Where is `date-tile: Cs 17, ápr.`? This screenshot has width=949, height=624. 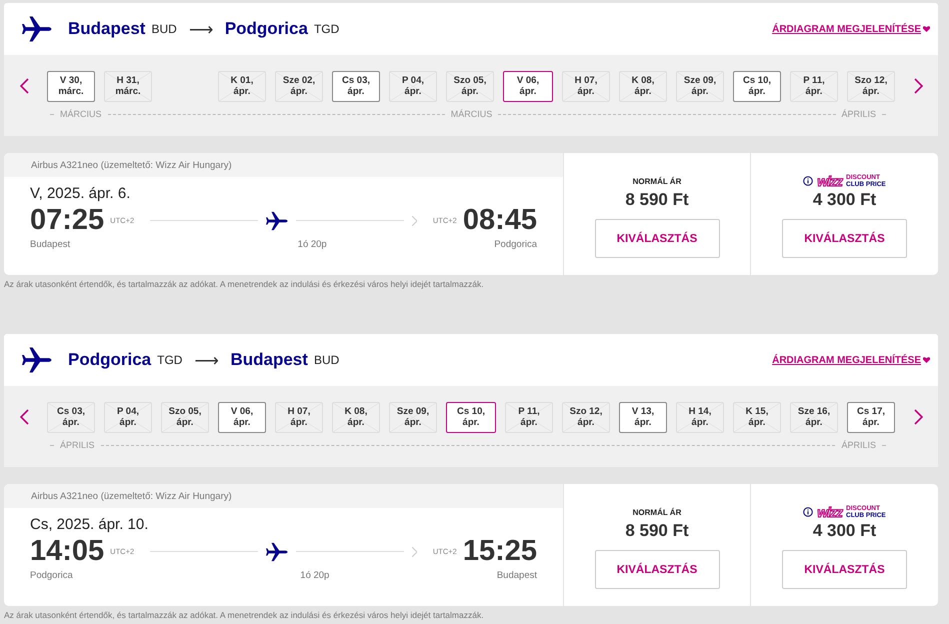
date-tile: Cs 17, ápr. is located at coordinates (871, 417).